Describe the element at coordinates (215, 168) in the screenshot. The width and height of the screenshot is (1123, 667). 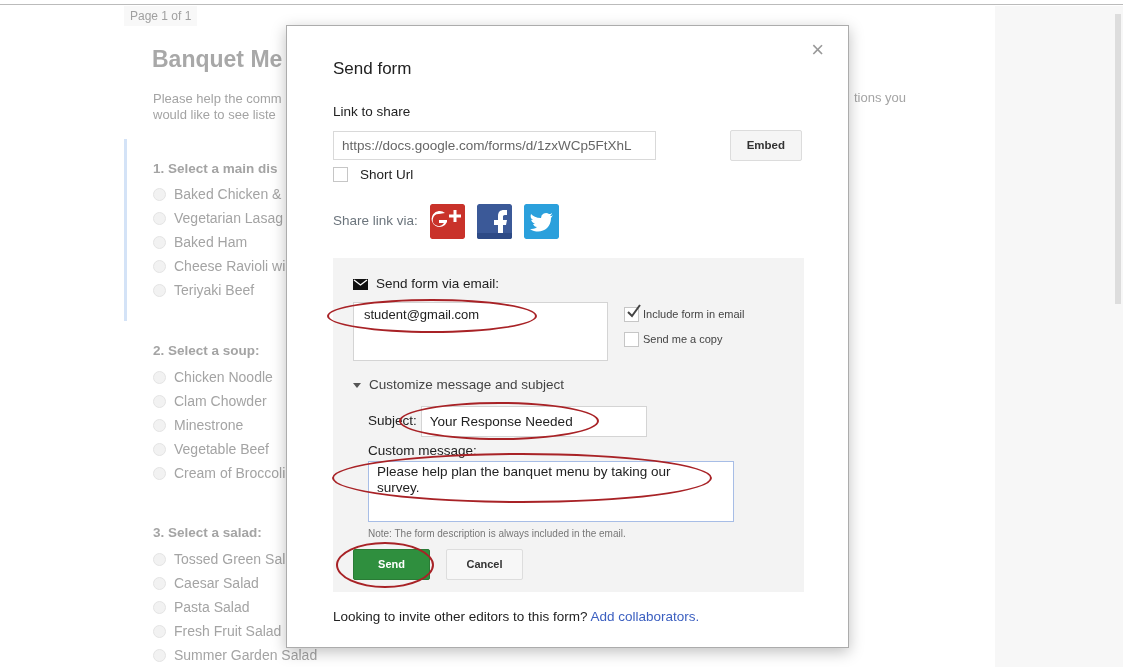
I see `question-title: 1. Select a main dis` at that location.